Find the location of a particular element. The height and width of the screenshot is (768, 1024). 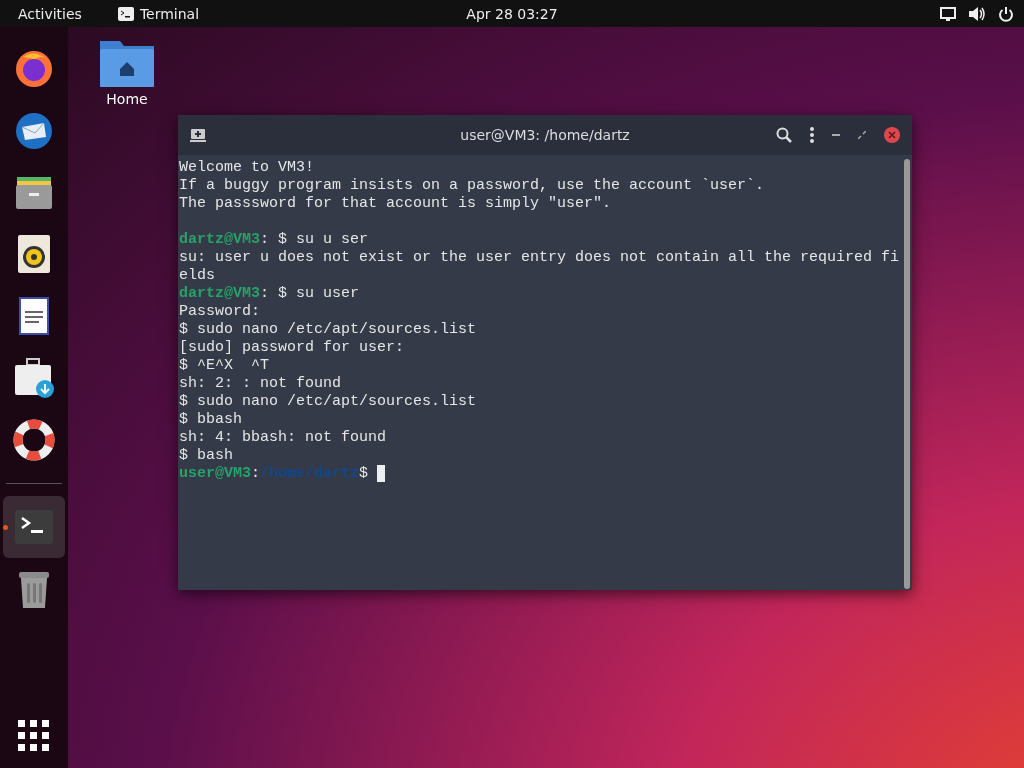

terminal-line: user@VM3:/home/dartz$ is located at coordinates (274, 473).